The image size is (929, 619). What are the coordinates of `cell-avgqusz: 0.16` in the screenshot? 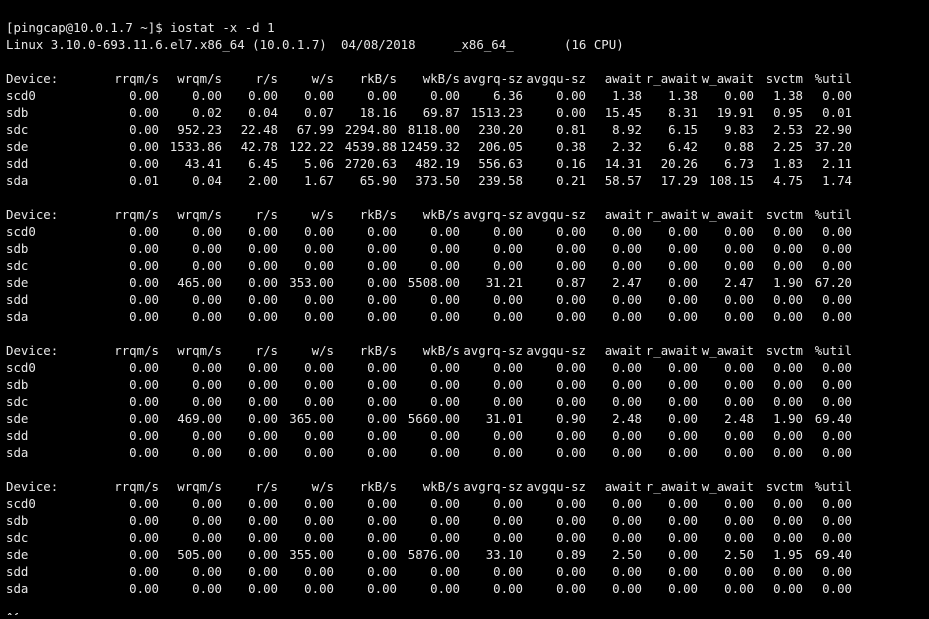 It's located at (571, 163).